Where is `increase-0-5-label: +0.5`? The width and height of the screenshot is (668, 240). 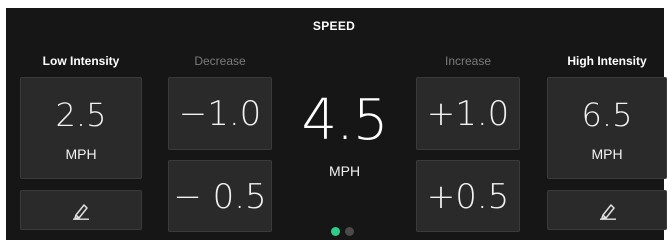 increase-0-5-label: +0.5 is located at coordinates (468, 197).